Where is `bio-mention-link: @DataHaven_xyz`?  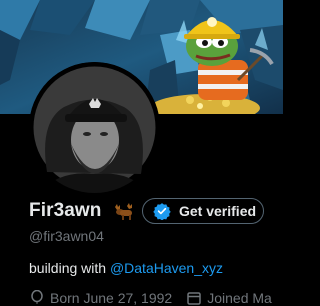 bio-mention-link: @DataHaven_xyz is located at coordinates (166, 268).